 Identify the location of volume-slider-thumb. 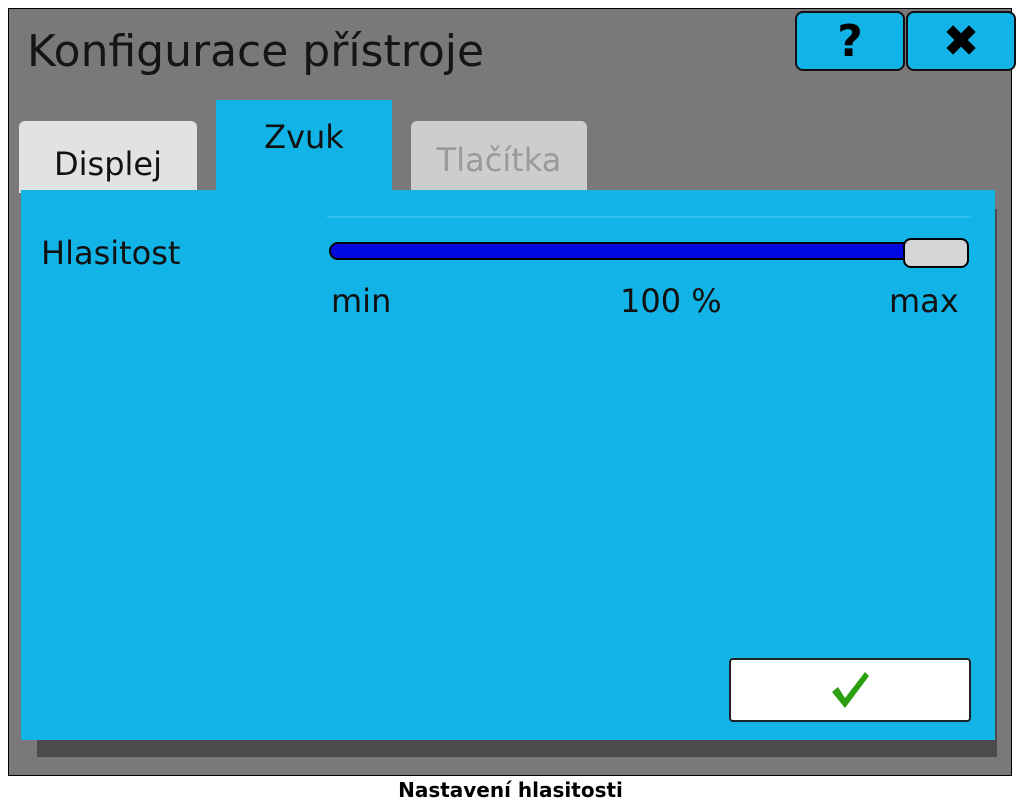
(936, 253).